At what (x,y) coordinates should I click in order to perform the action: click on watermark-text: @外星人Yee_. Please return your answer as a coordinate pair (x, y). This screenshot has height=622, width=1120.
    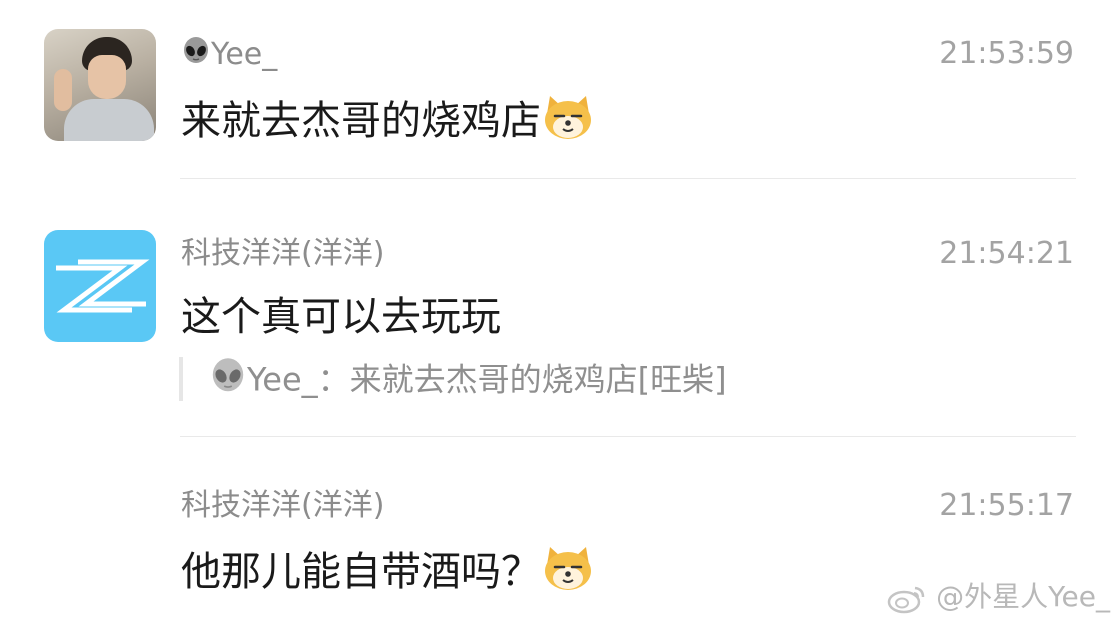
    Looking at the image, I should click on (1023, 596).